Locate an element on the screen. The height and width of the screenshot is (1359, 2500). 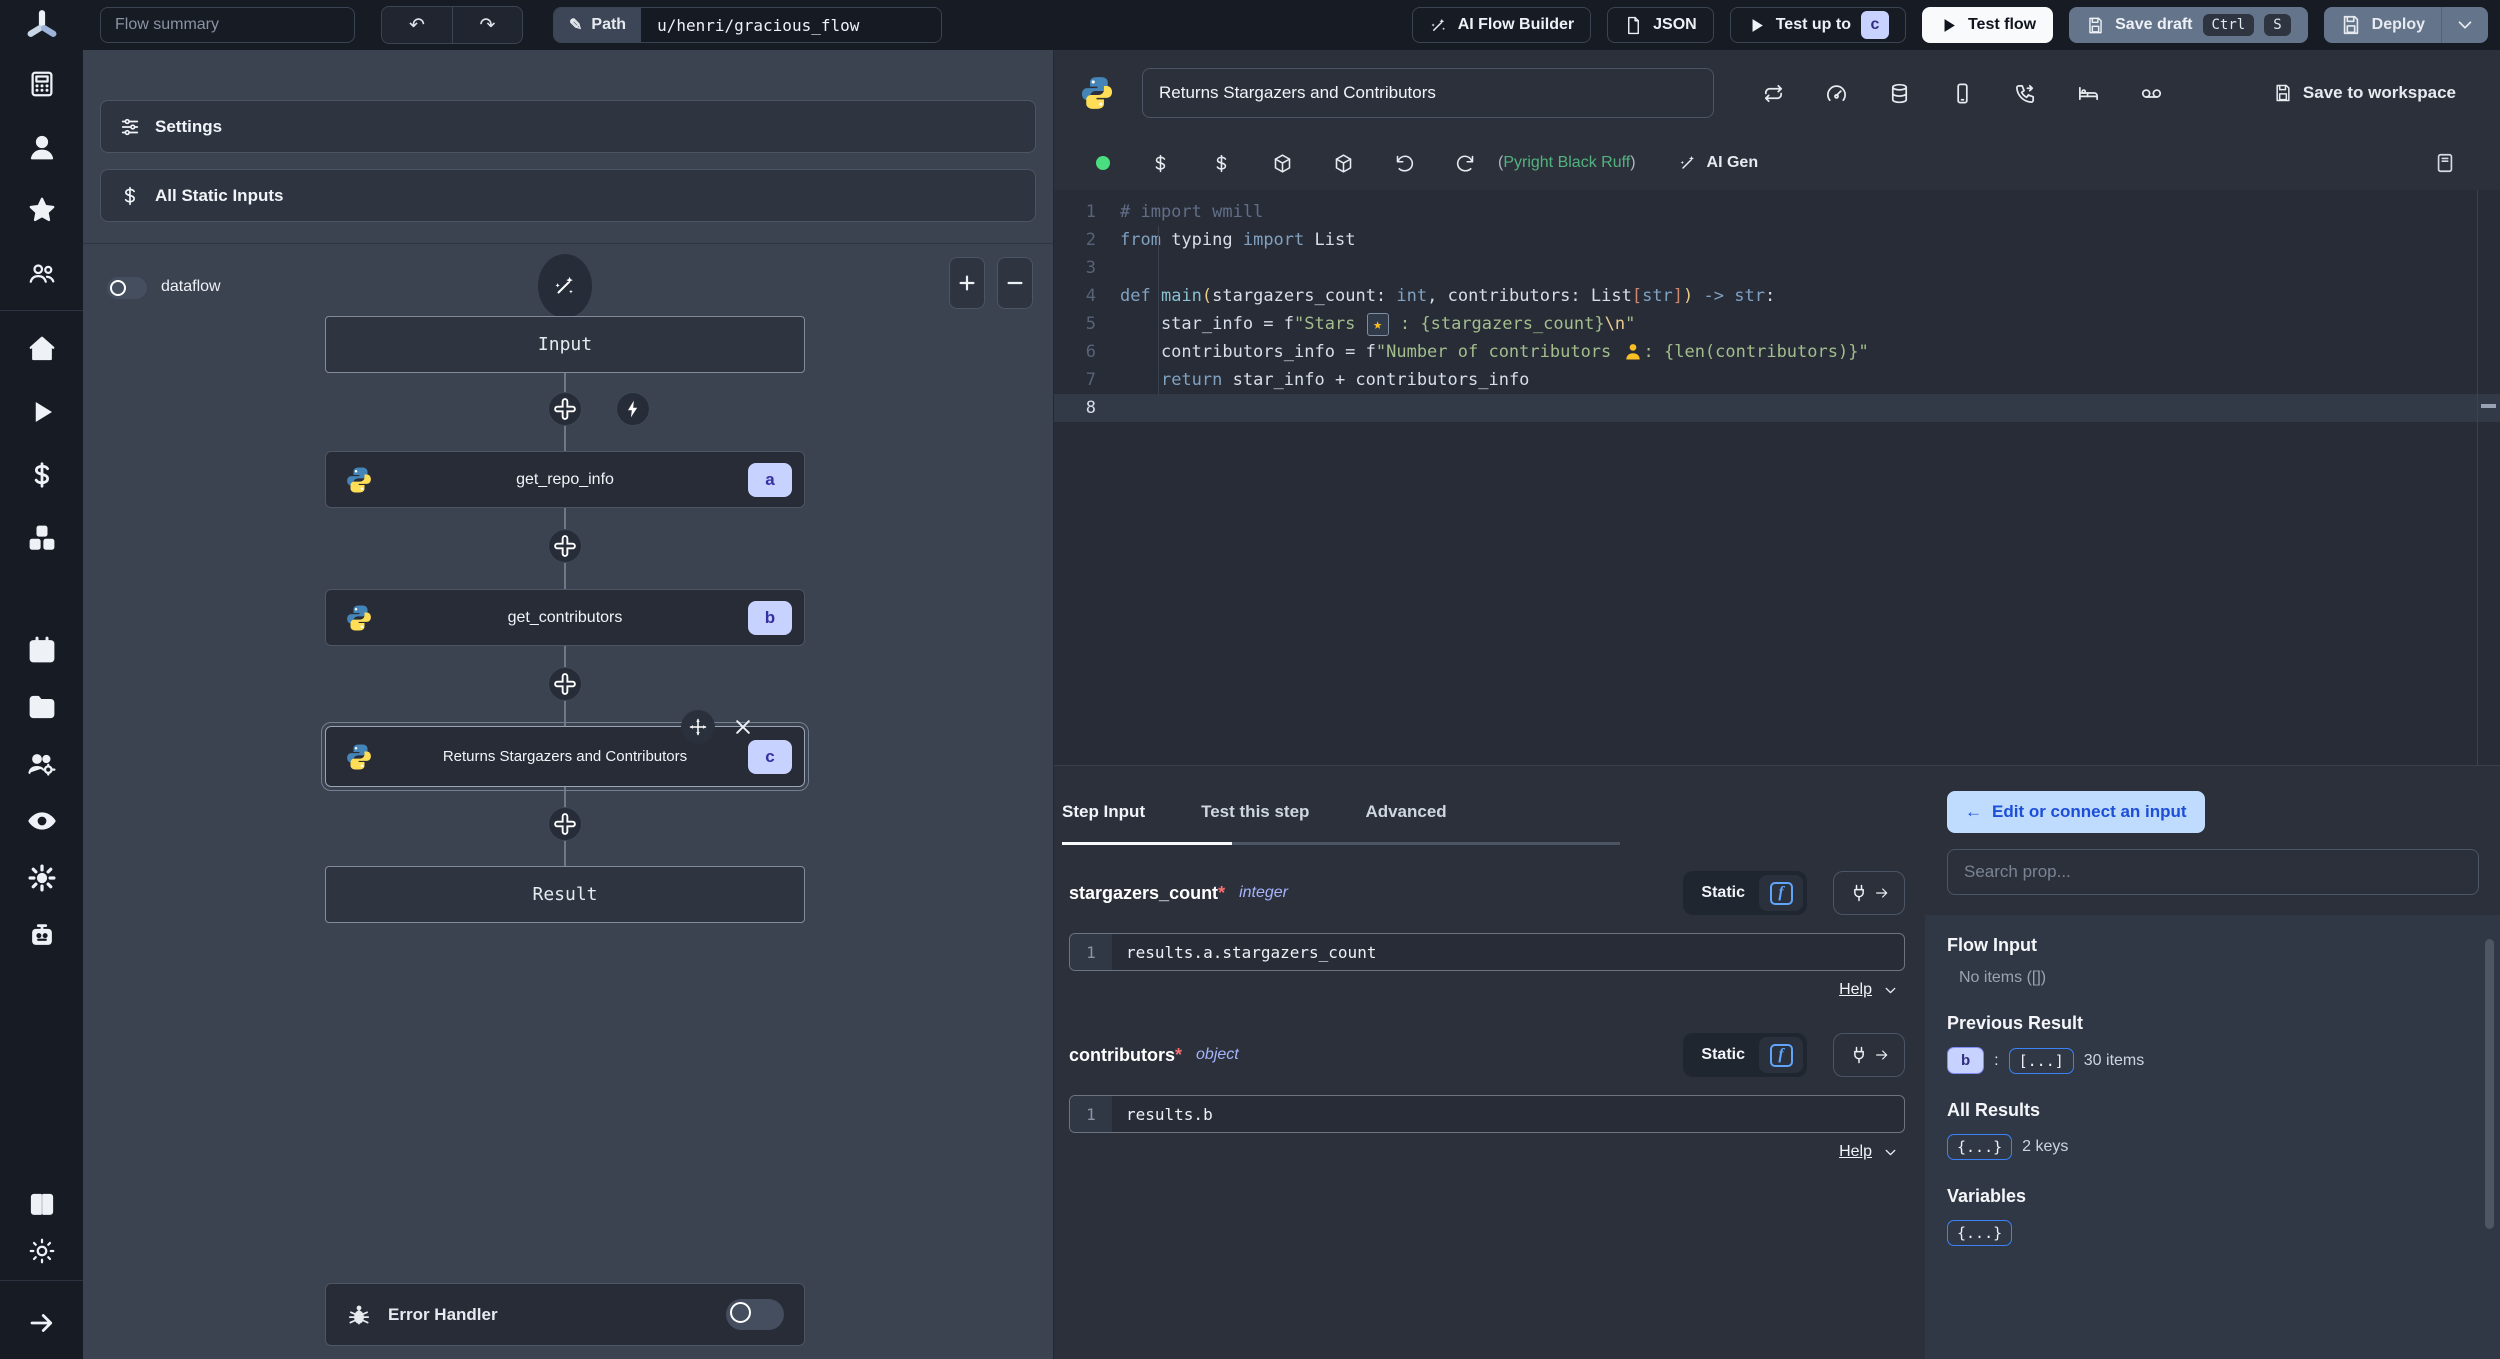
cache-button is located at coordinates (1899, 93).